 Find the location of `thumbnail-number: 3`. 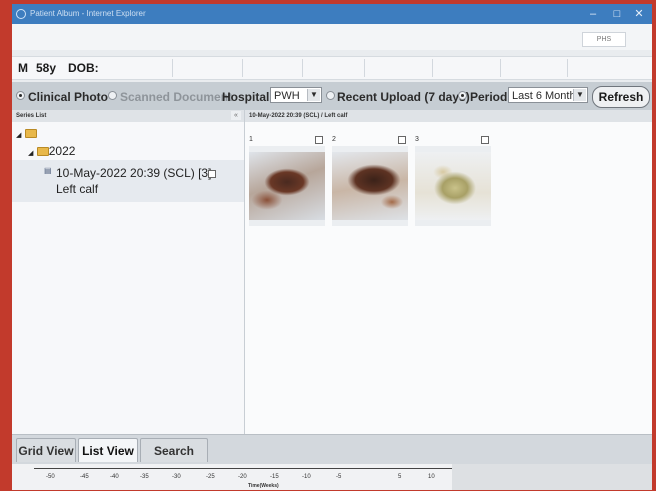

thumbnail-number: 3 is located at coordinates (417, 139).